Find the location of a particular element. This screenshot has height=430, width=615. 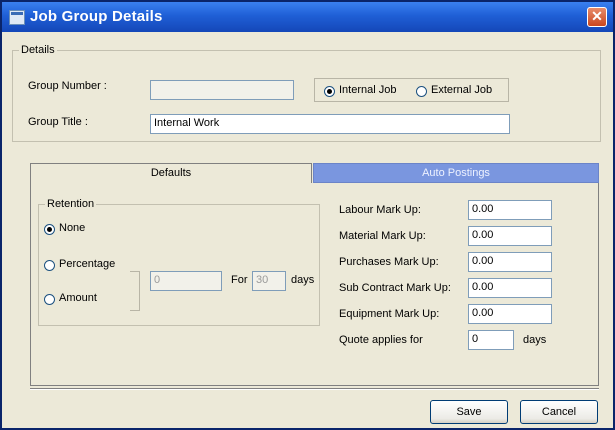

close-button: ✕ is located at coordinates (597, 17).